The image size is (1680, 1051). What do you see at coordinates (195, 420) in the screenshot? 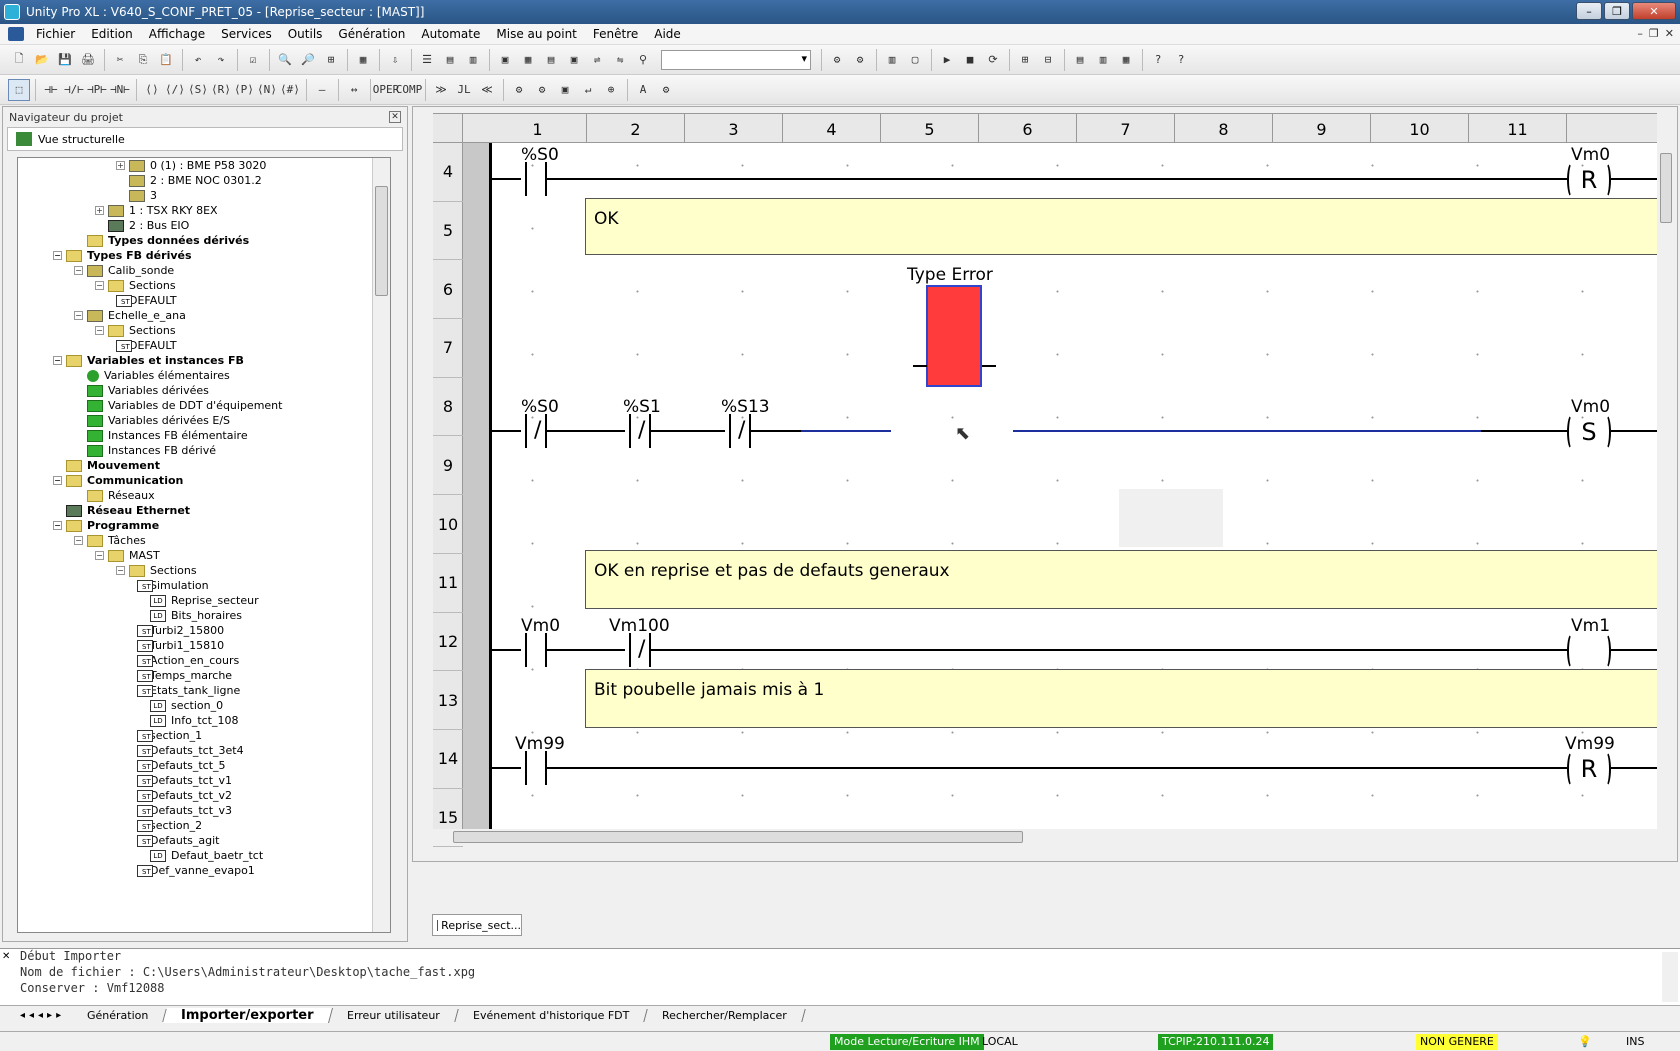
I see `tree-item: Variables dérivées E/S` at bounding box center [195, 420].